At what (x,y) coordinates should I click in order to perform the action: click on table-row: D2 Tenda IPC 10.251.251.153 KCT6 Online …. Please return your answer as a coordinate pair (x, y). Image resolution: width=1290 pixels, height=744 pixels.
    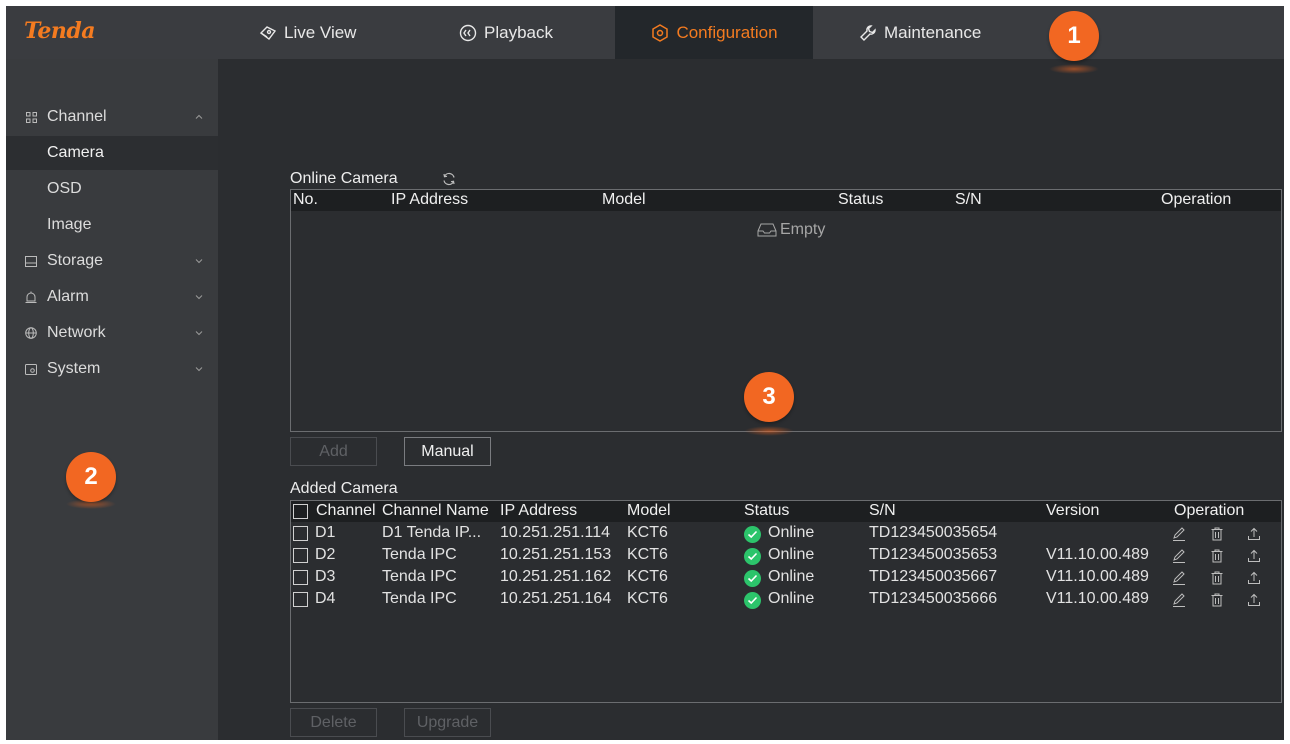
    Looking at the image, I should click on (786, 556).